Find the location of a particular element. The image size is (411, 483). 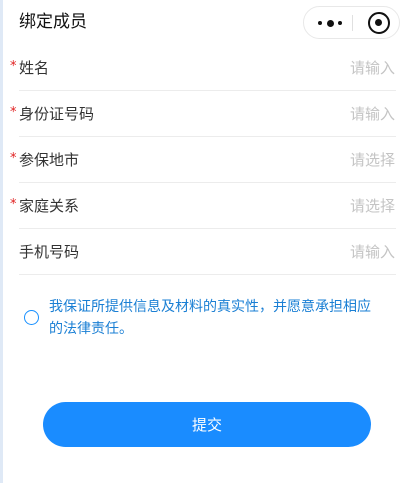

page-title: 绑定成员 is located at coordinates (53, 22).